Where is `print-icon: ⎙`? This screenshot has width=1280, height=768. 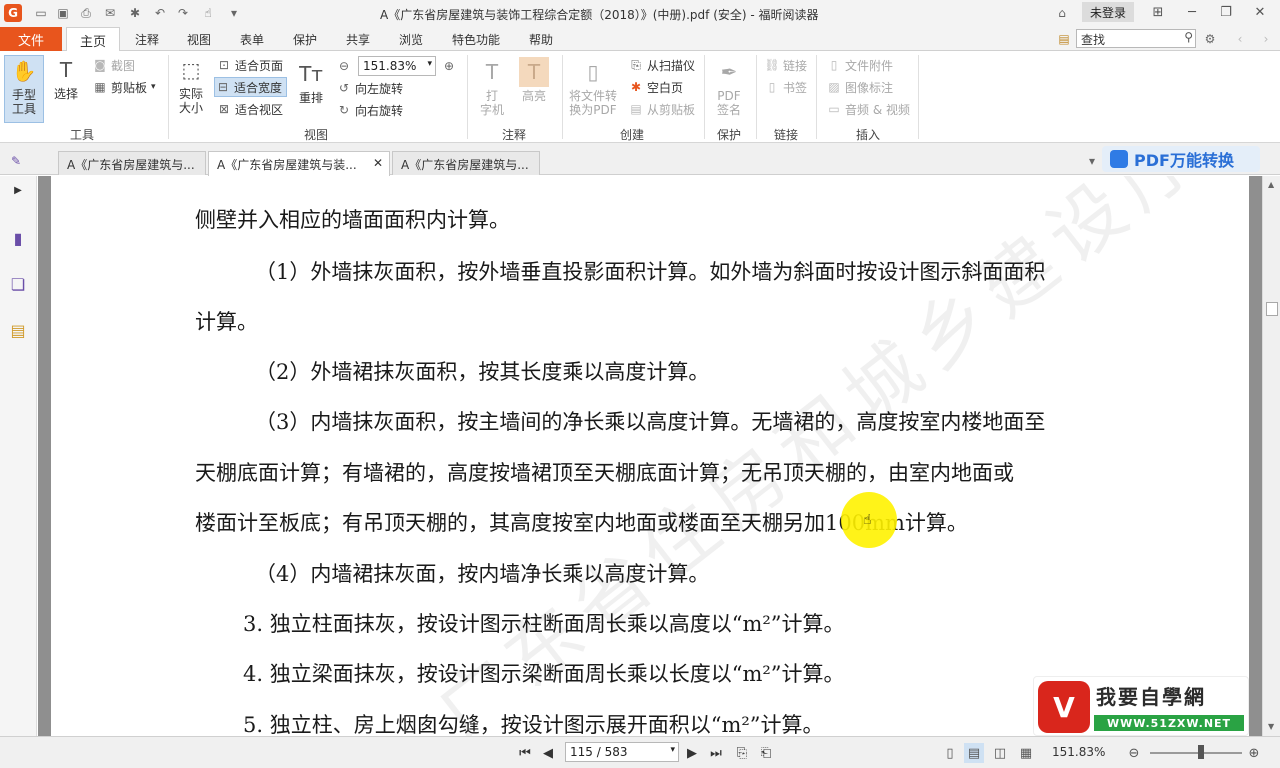 print-icon: ⎙ is located at coordinates (86, 13).